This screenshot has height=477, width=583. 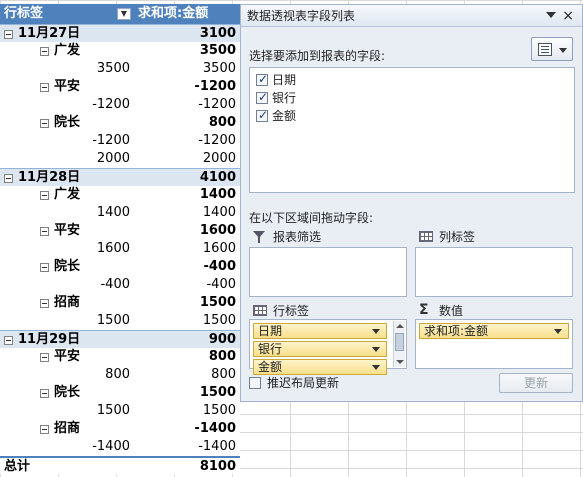 What do you see at coordinates (219, 212) in the screenshot?
I see `detail-value: 1400` at bounding box center [219, 212].